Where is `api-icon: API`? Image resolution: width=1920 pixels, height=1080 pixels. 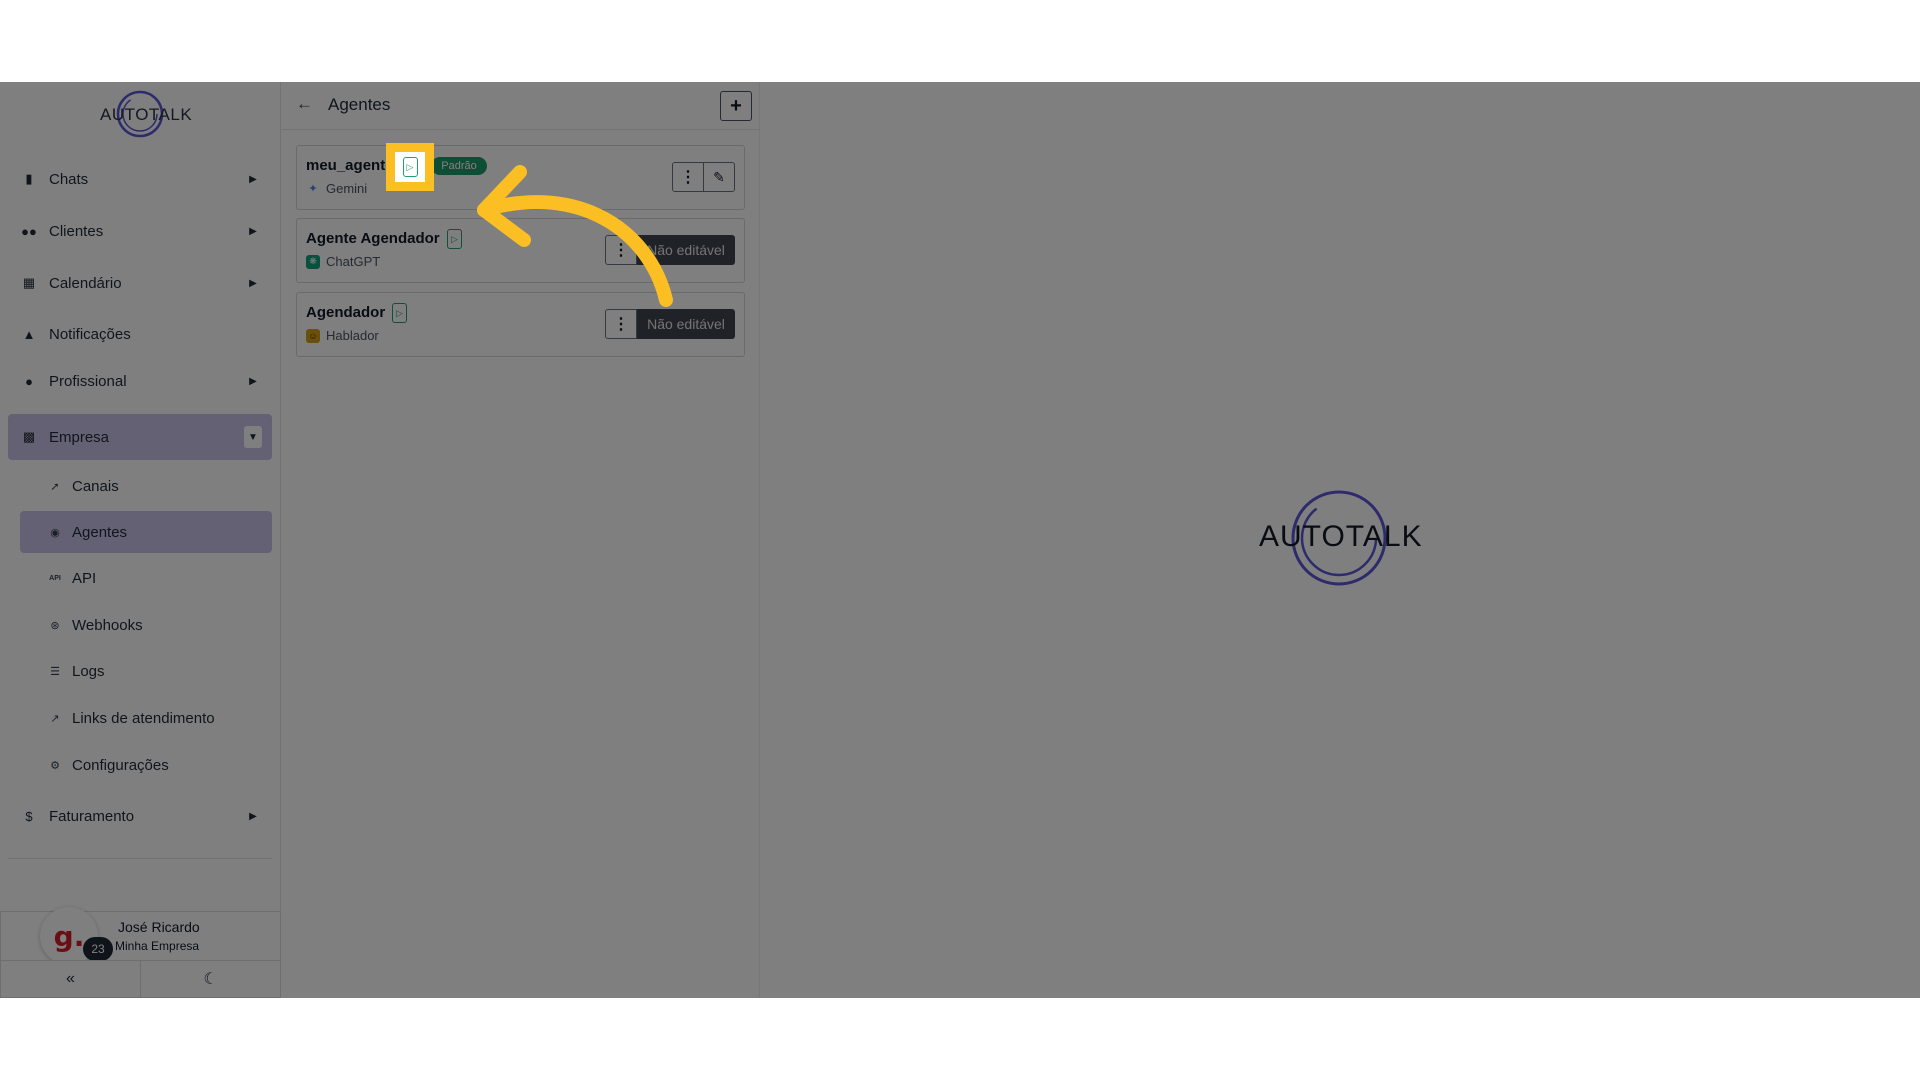
api-icon: API is located at coordinates (55, 578).